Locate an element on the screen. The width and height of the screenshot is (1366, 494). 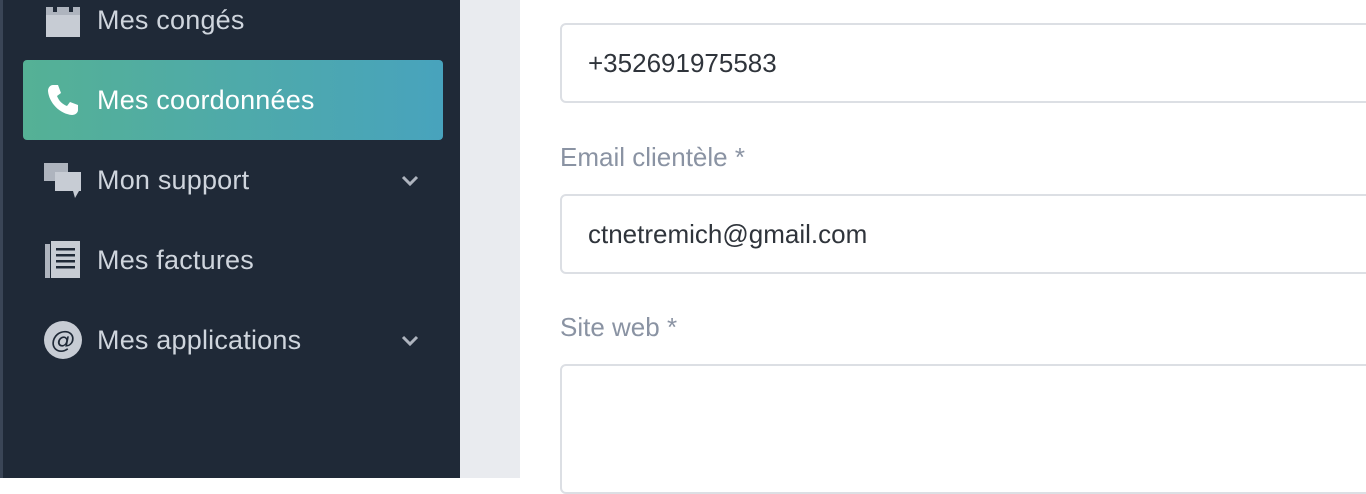
at-sign-icon: @ is located at coordinates (63, 340).